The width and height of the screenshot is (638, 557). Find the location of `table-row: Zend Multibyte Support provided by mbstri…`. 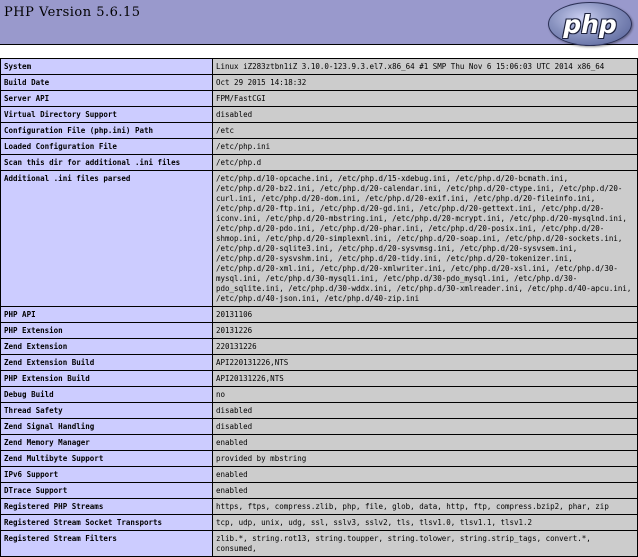

table-row: Zend Multibyte Support provided by mbstri… is located at coordinates (319, 458).